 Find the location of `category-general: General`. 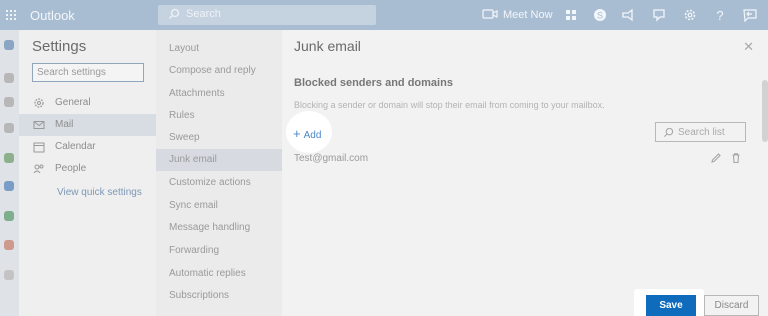

category-general: General is located at coordinates (87, 103).